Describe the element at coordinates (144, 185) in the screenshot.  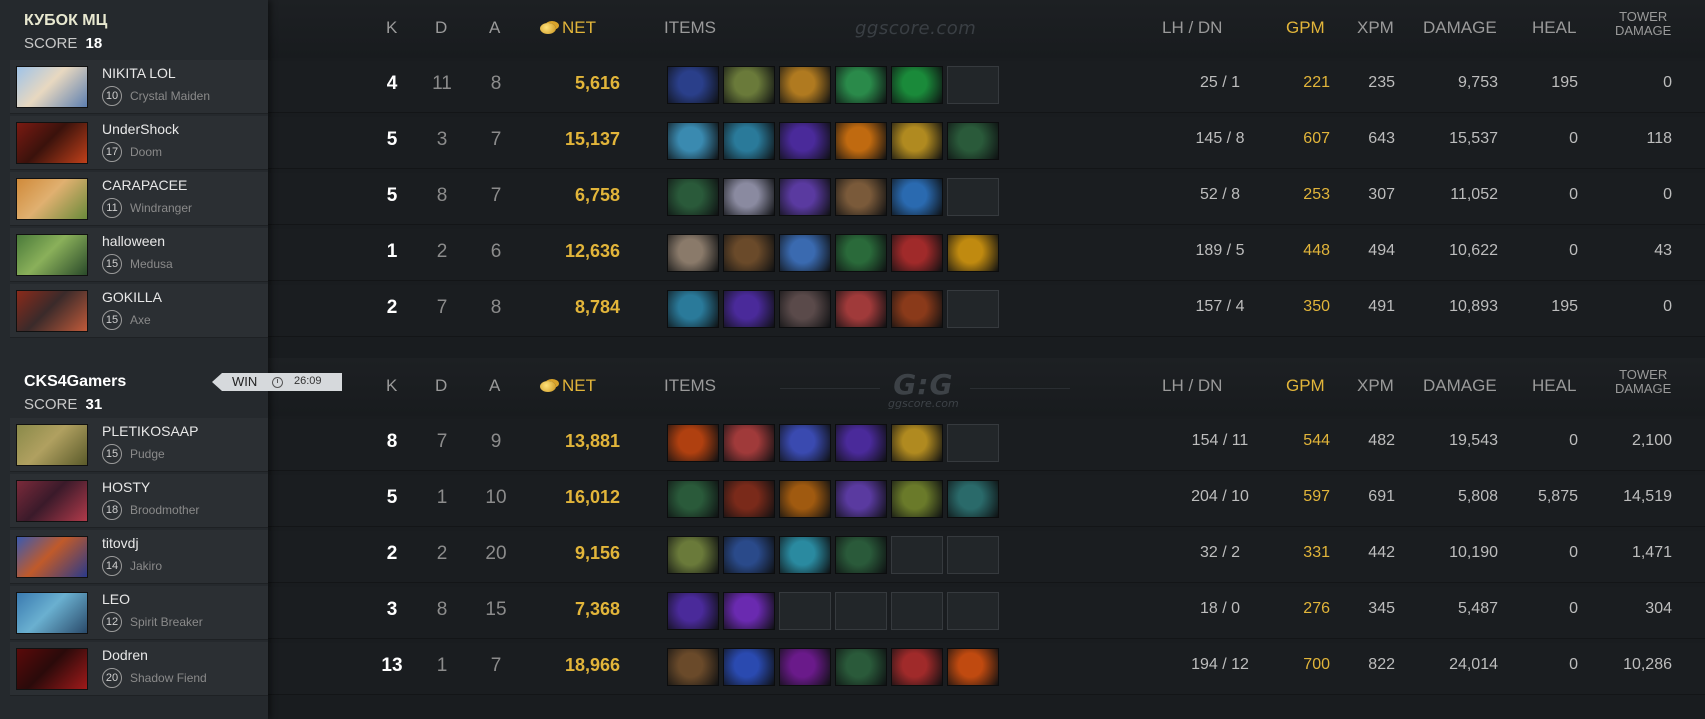
I see `player-name: CARAPACEE` at that location.